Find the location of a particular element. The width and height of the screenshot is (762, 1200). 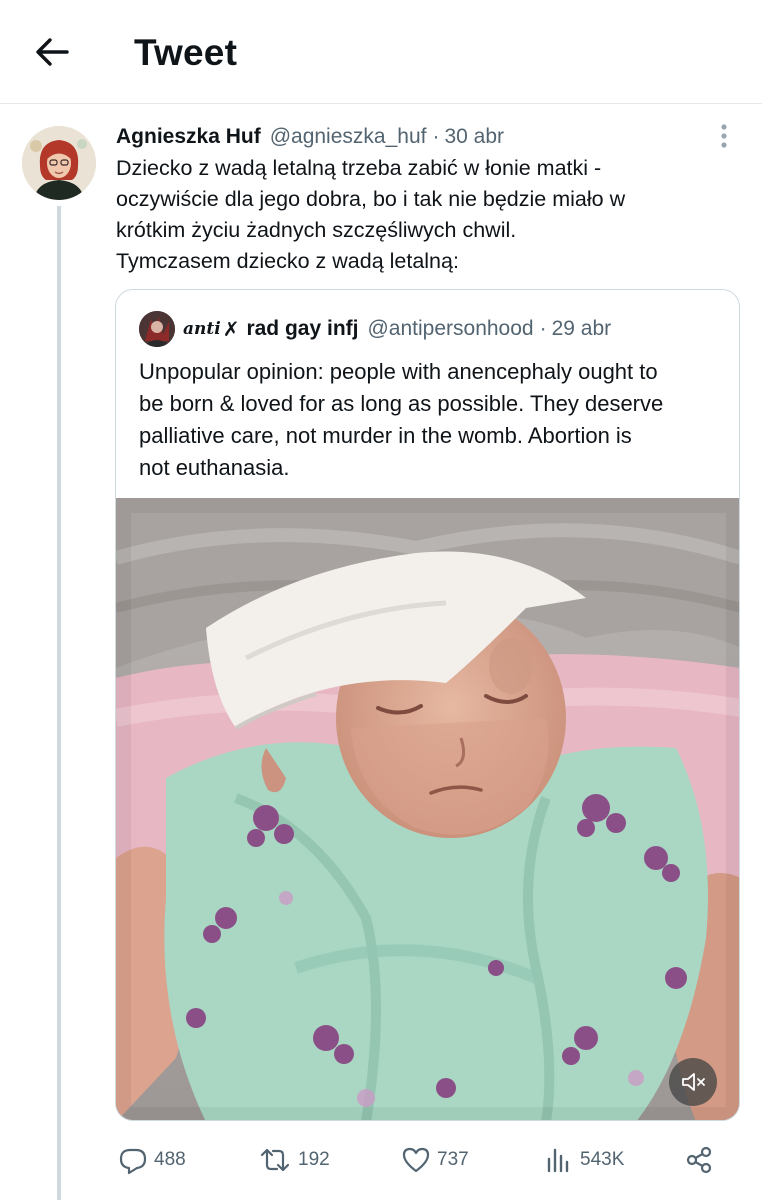

tweet-header: Agnieszka Huf @agnieszka_huf · 30 abr is located at coordinates (310, 137).